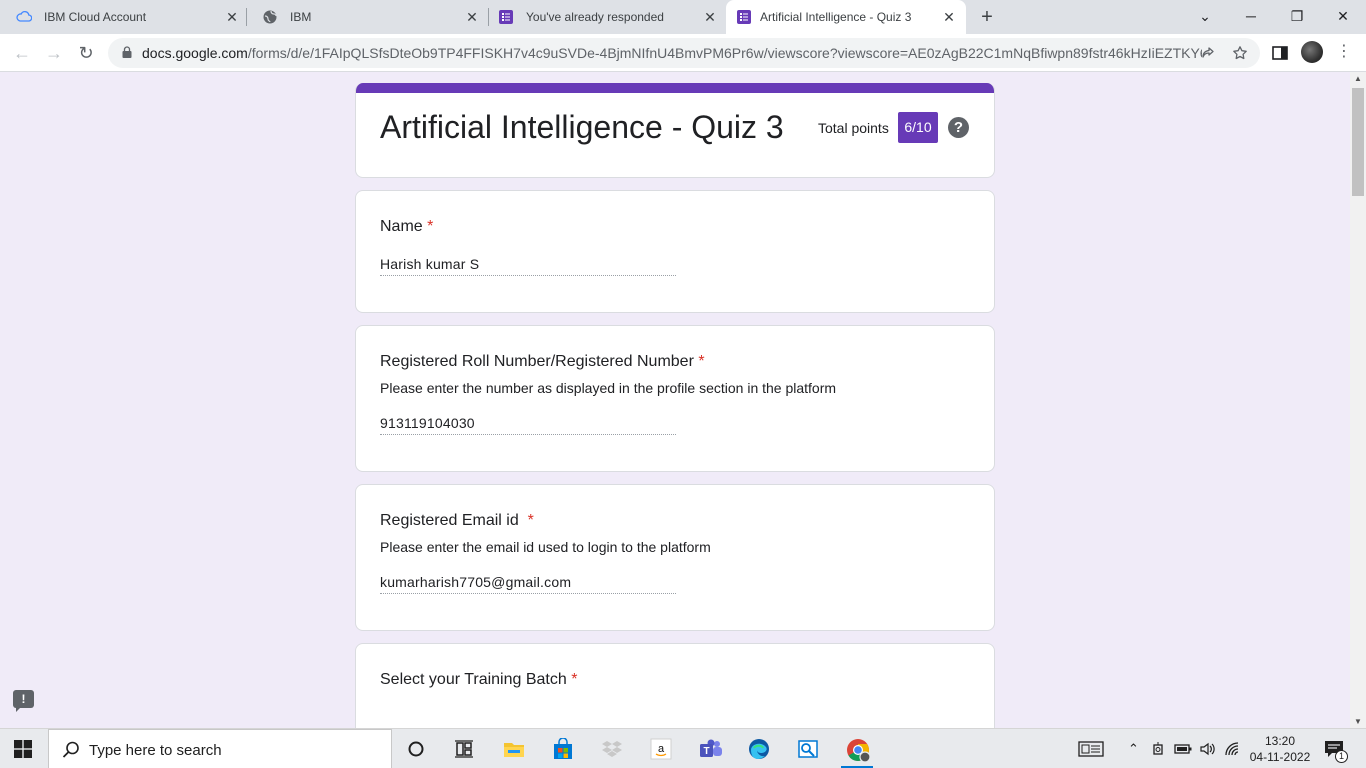  I want to click on meet-now-icon, so click(1159, 749).